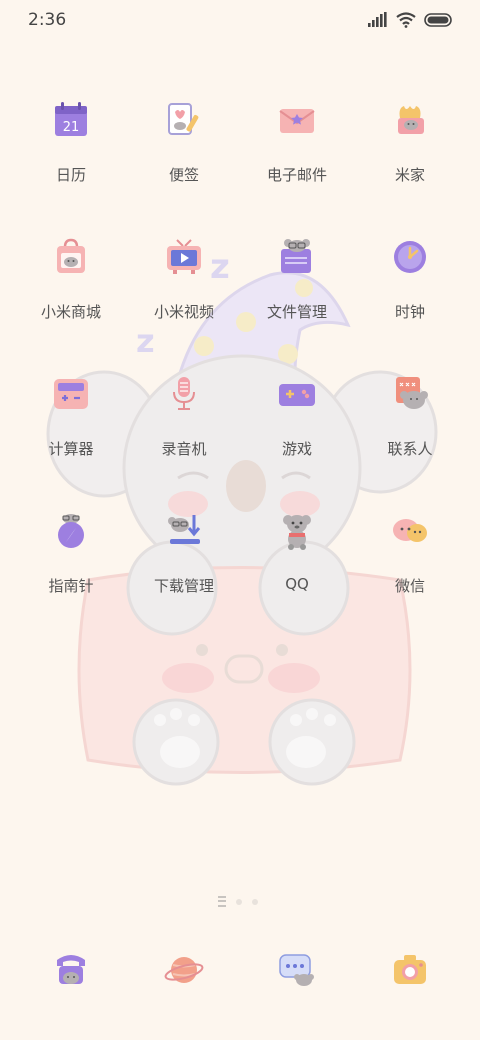 This screenshot has height=1040, width=480. What do you see at coordinates (71, 426) in the screenshot?
I see `app-calculator: 计算器` at bounding box center [71, 426].